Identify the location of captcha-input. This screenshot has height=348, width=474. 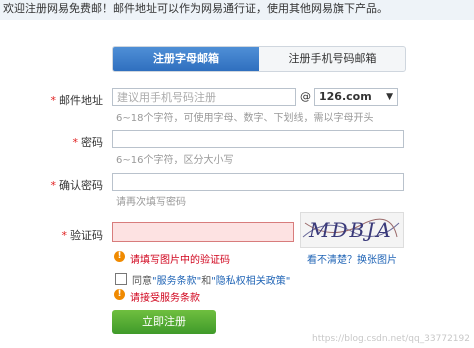
(203, 232).